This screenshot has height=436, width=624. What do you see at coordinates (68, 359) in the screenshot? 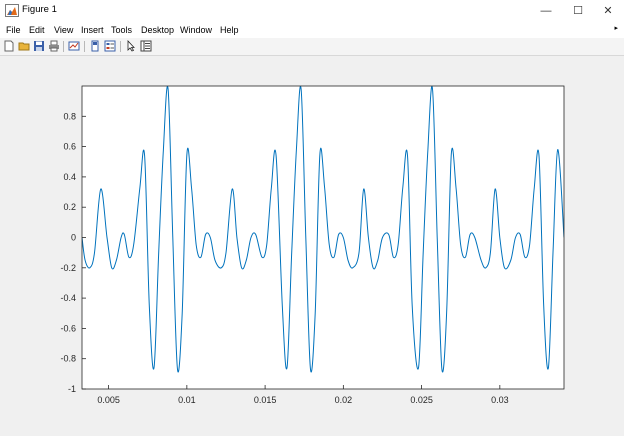
I see `y-tick-label: -0.8` at bounding box center [68, 359].